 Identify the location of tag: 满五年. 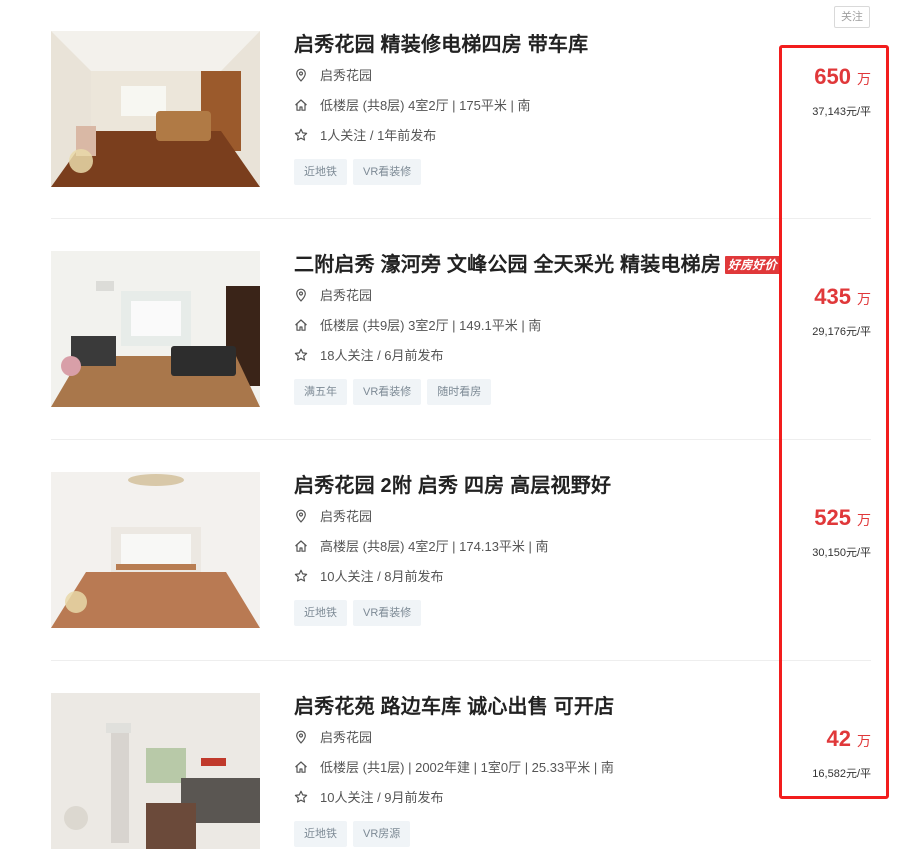
(320, 392).